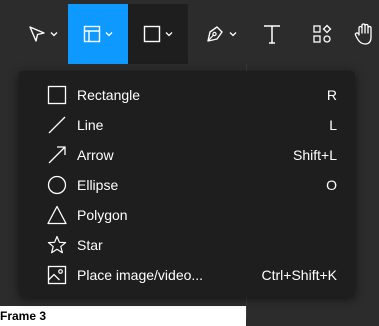  Describe the element at coordinates (57, 125) in the screenshot. I see `line-icon` at that location.